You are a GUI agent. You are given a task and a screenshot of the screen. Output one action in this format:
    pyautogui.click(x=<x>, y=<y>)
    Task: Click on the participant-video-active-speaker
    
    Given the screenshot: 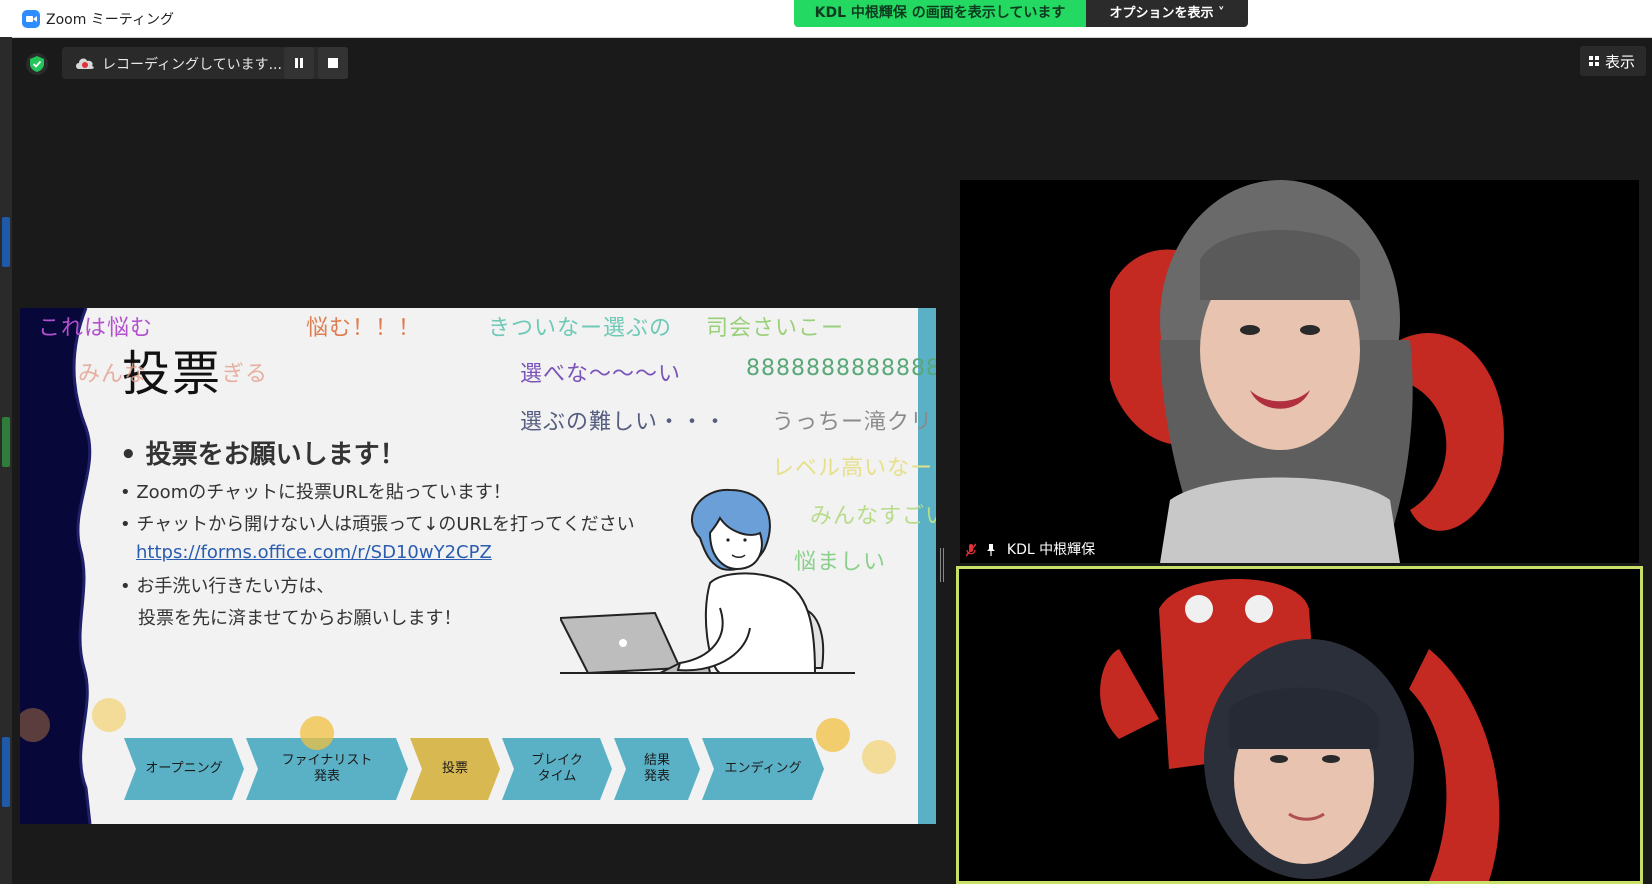 What is the action you would take?
    pyautogui.click(x=1299, y=725)
    